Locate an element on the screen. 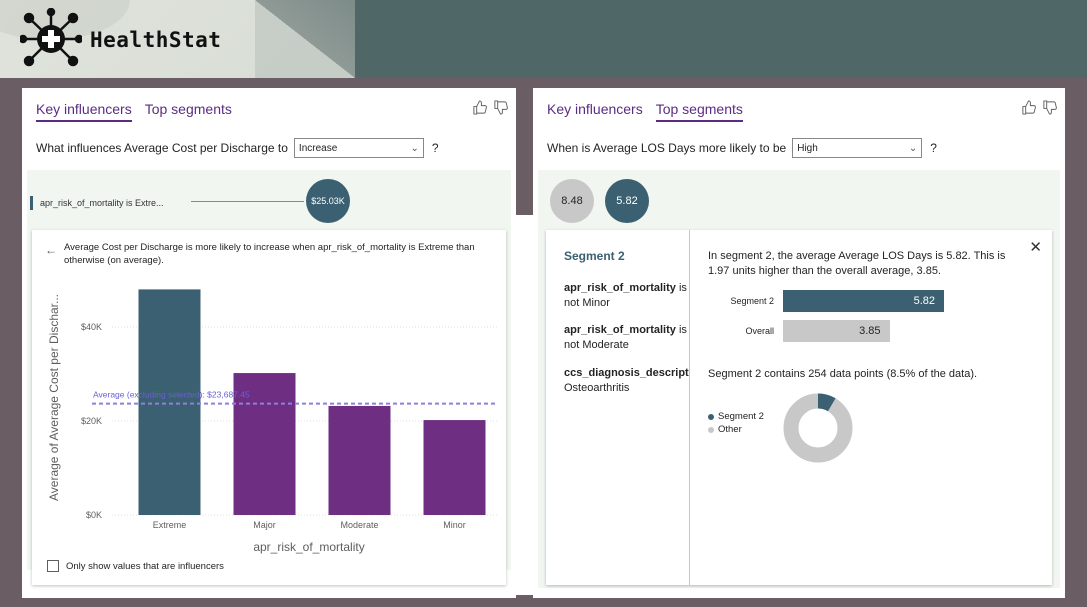 The image size is (1087, 607). segment-bubble-2: 5.82 is located at coordinates (627, 201).